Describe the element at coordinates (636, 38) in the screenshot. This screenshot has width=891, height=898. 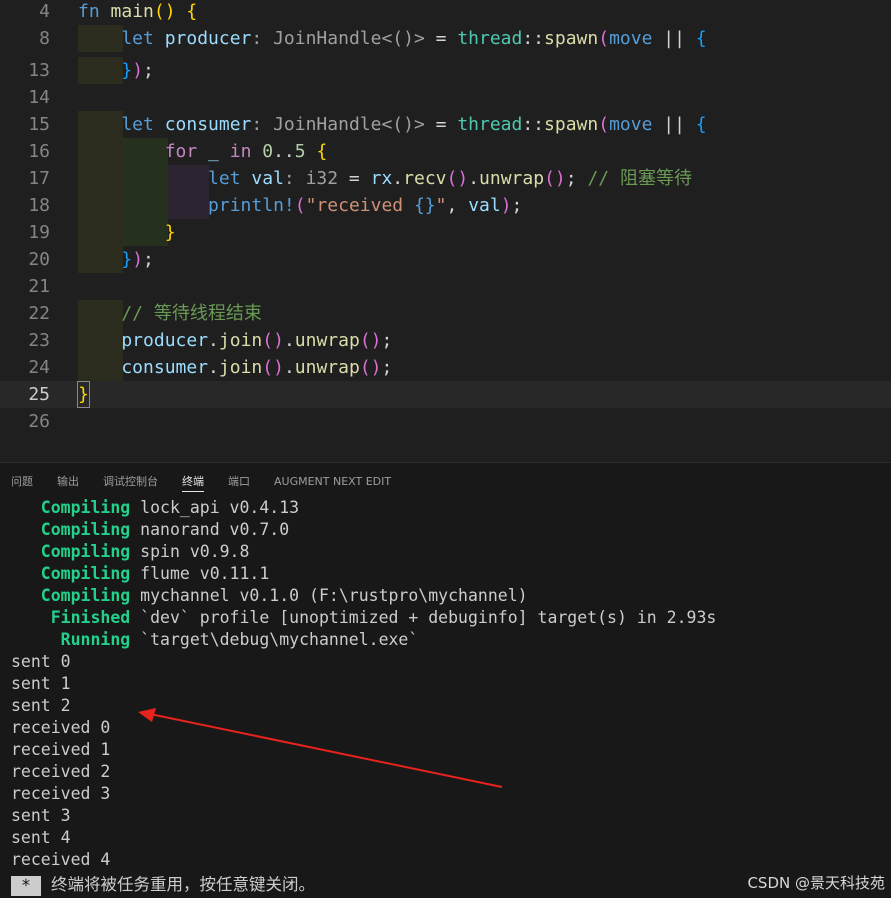
I see `code-token: move` at that location.